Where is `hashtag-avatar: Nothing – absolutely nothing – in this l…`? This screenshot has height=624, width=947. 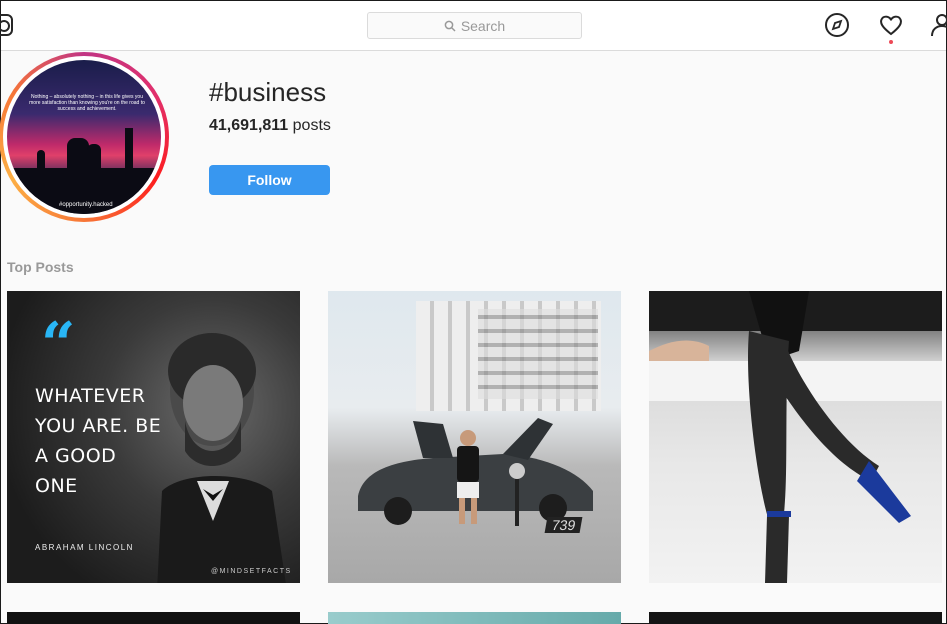
hashtag-avatar: Nothing – absolutely nothing – in this l… is located at coordinates (84, 137).